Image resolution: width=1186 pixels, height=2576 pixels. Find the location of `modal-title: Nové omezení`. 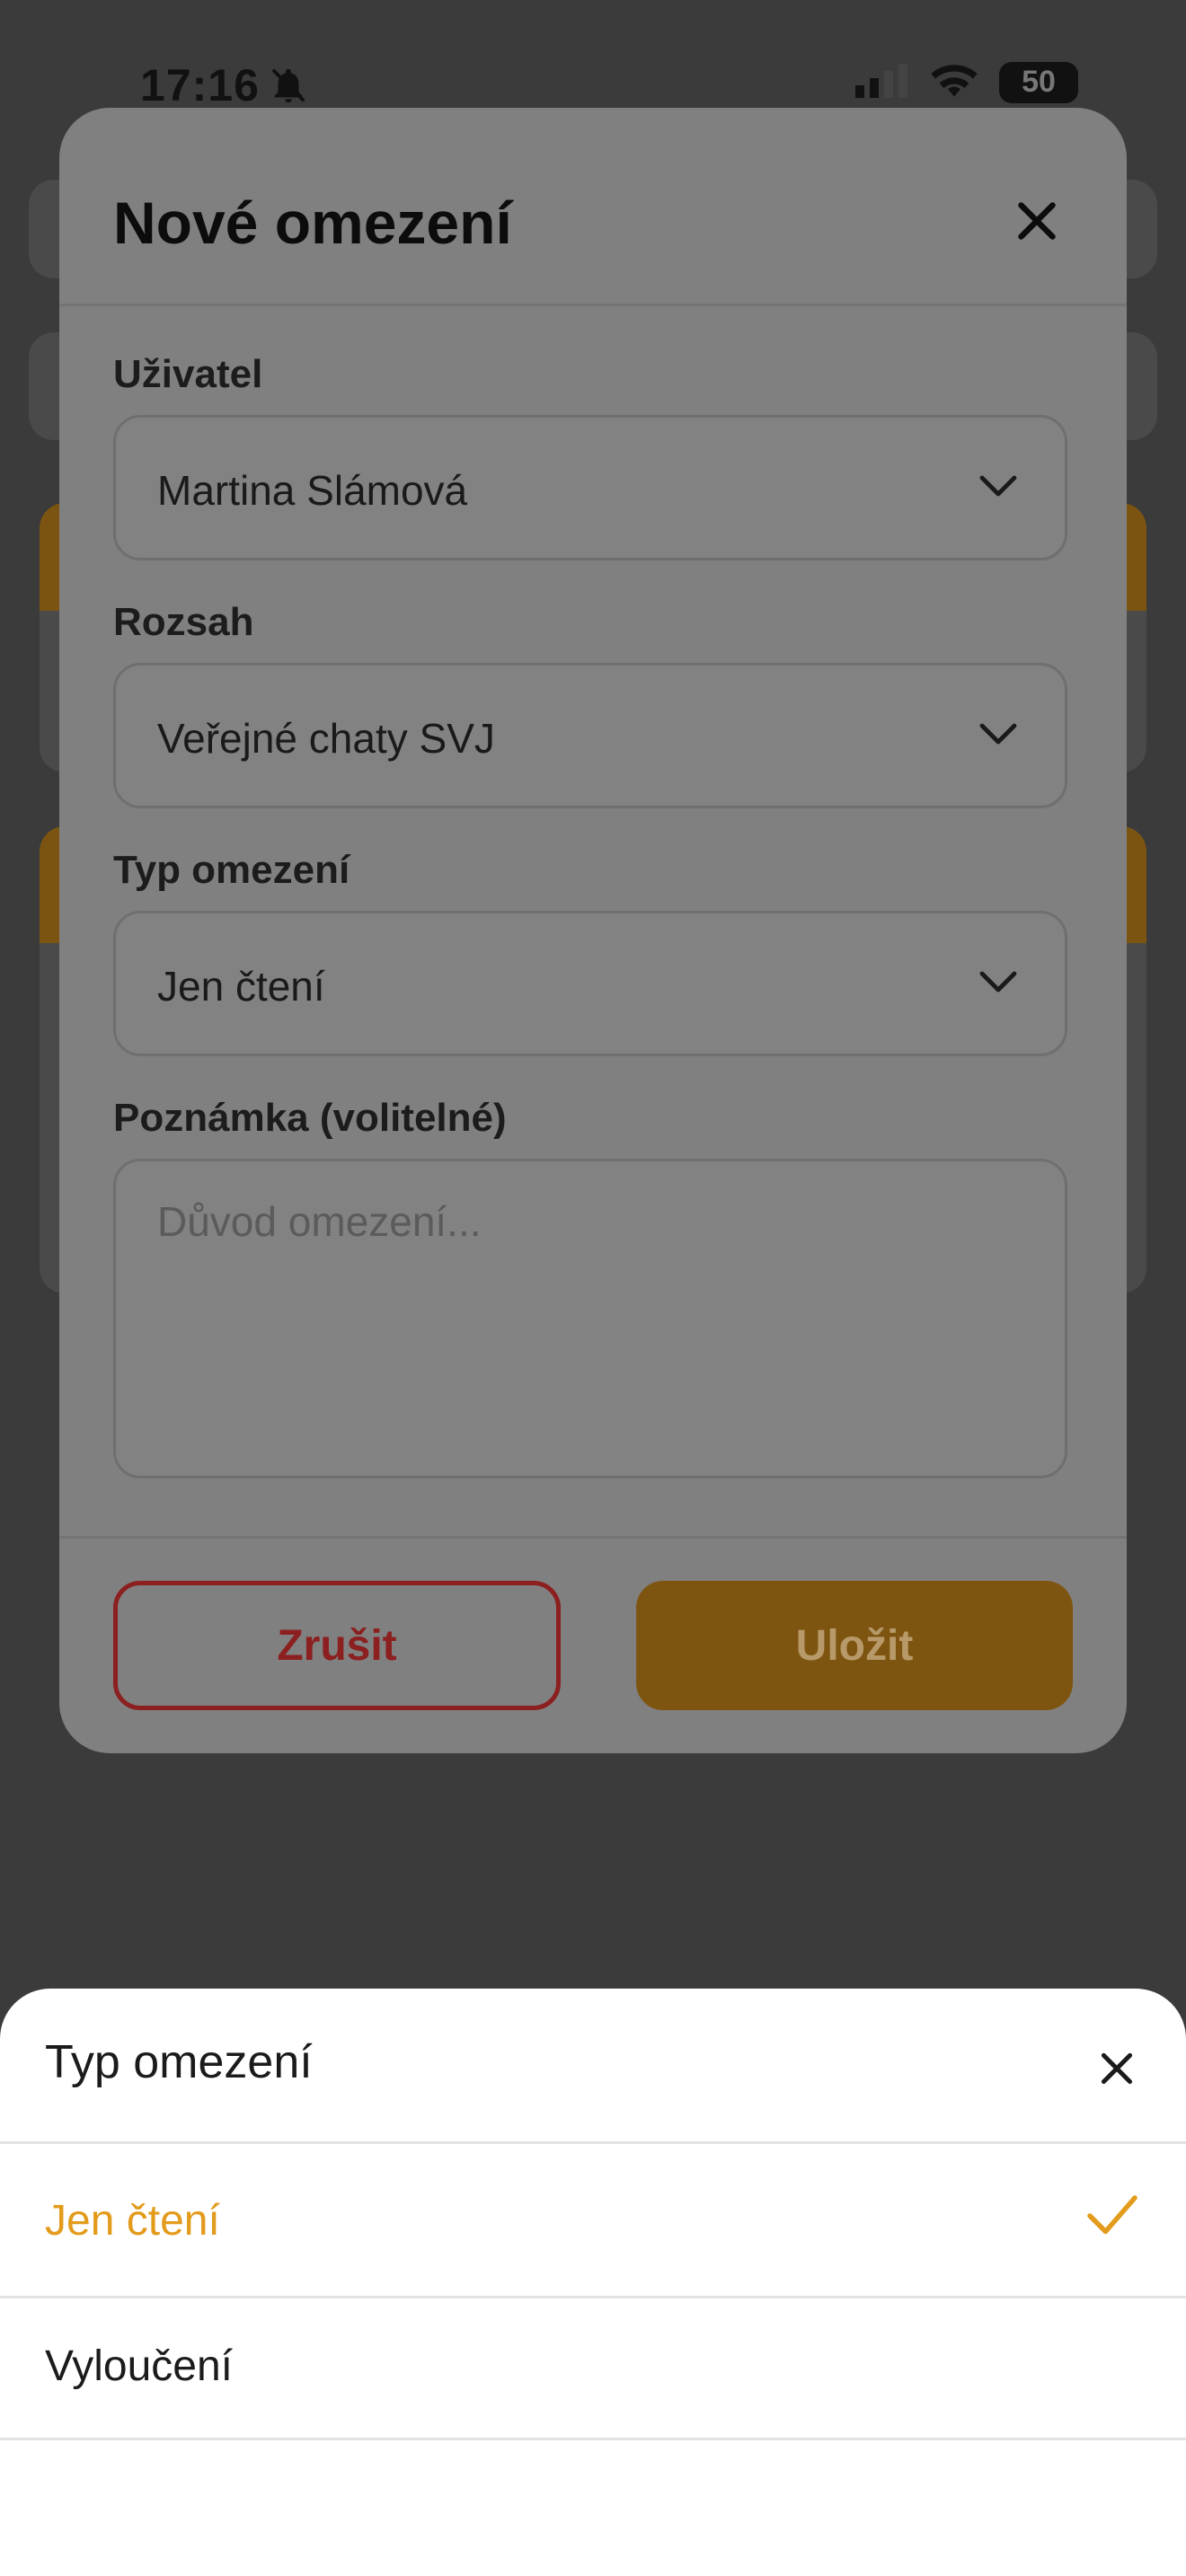

modal-title: Nové omezení is located at coordinates (312, 223).